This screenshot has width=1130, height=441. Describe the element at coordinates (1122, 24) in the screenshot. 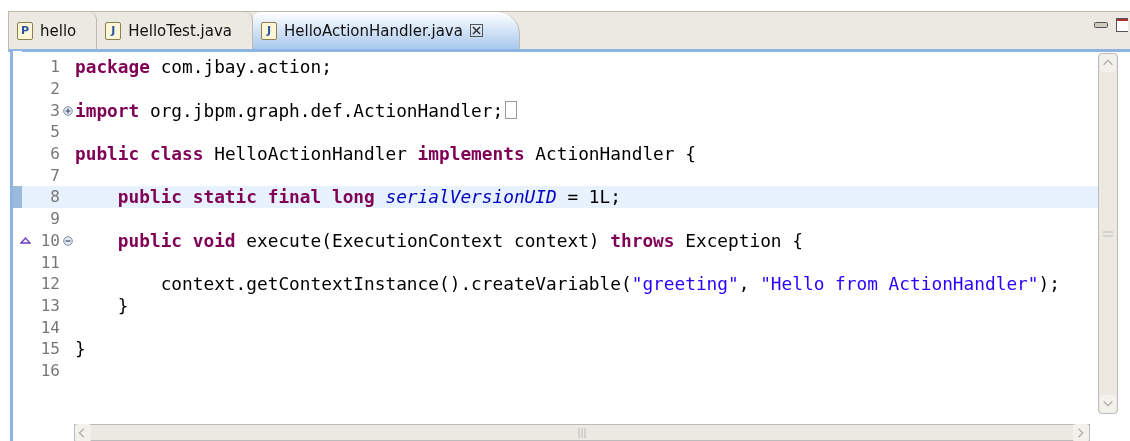

I see `maximize-icon` at that location.